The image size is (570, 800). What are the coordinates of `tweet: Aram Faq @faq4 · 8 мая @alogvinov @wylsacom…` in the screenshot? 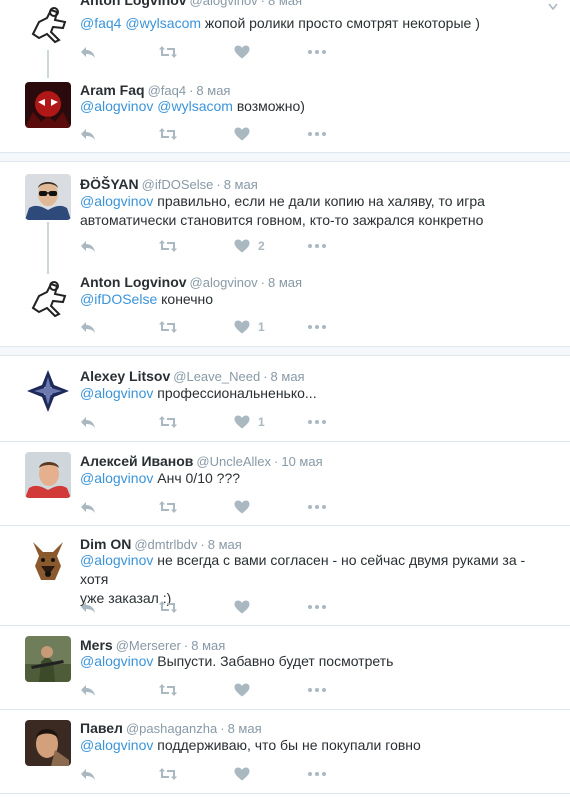 It's located at (285, 117).